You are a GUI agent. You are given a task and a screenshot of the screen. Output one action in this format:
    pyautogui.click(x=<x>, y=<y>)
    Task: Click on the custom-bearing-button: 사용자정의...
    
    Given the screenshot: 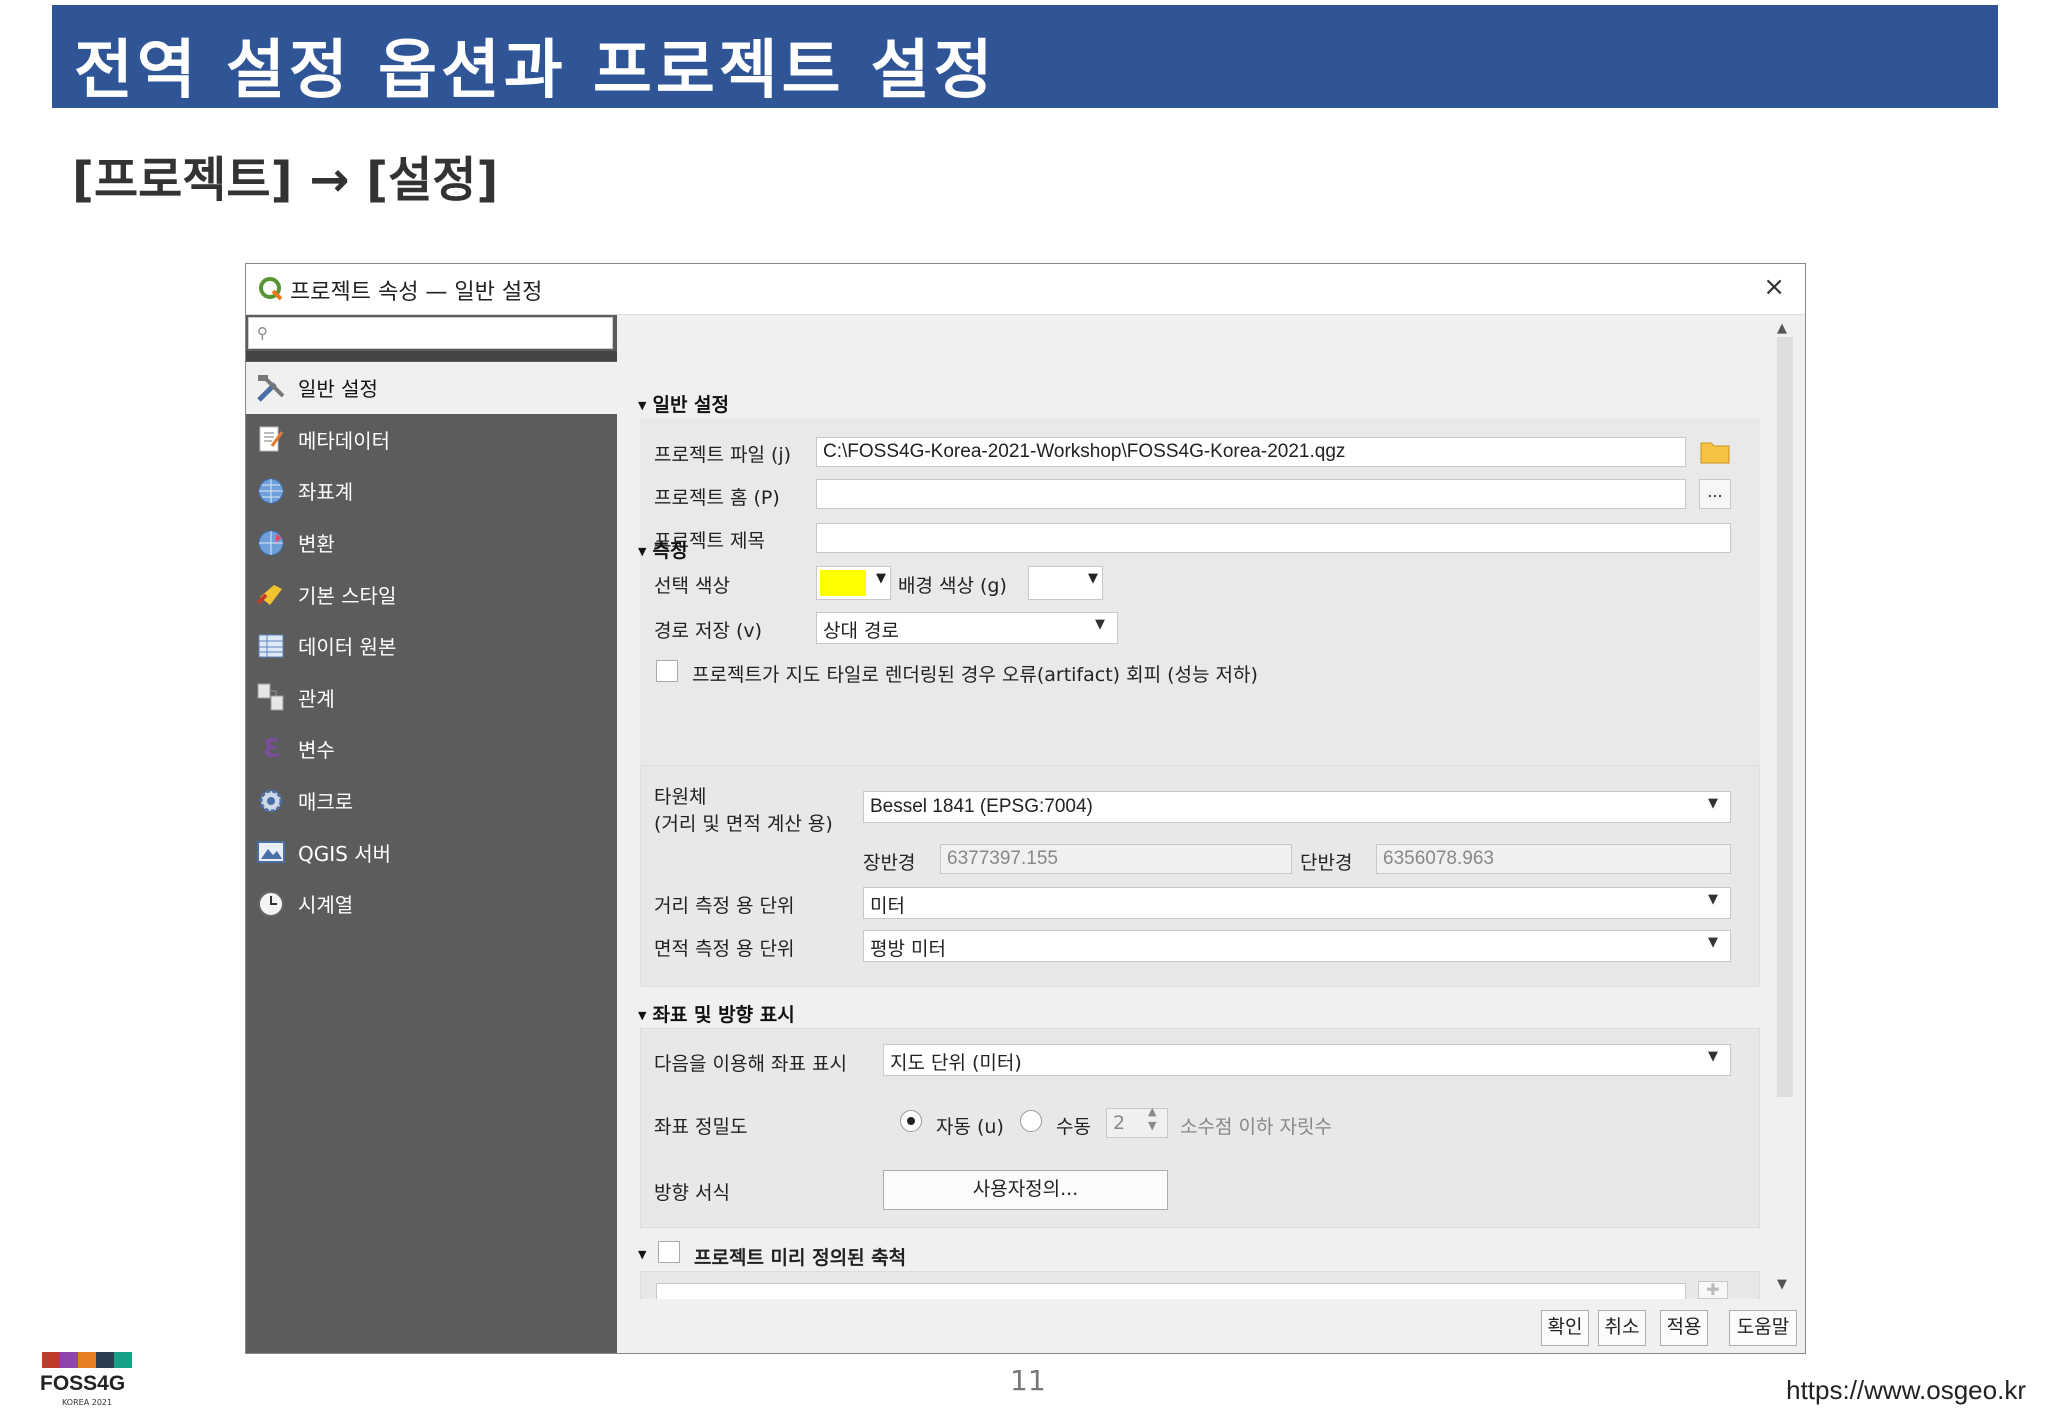 What is the action you would take?
    pyautogui.click(x=1025, y=1190)
    